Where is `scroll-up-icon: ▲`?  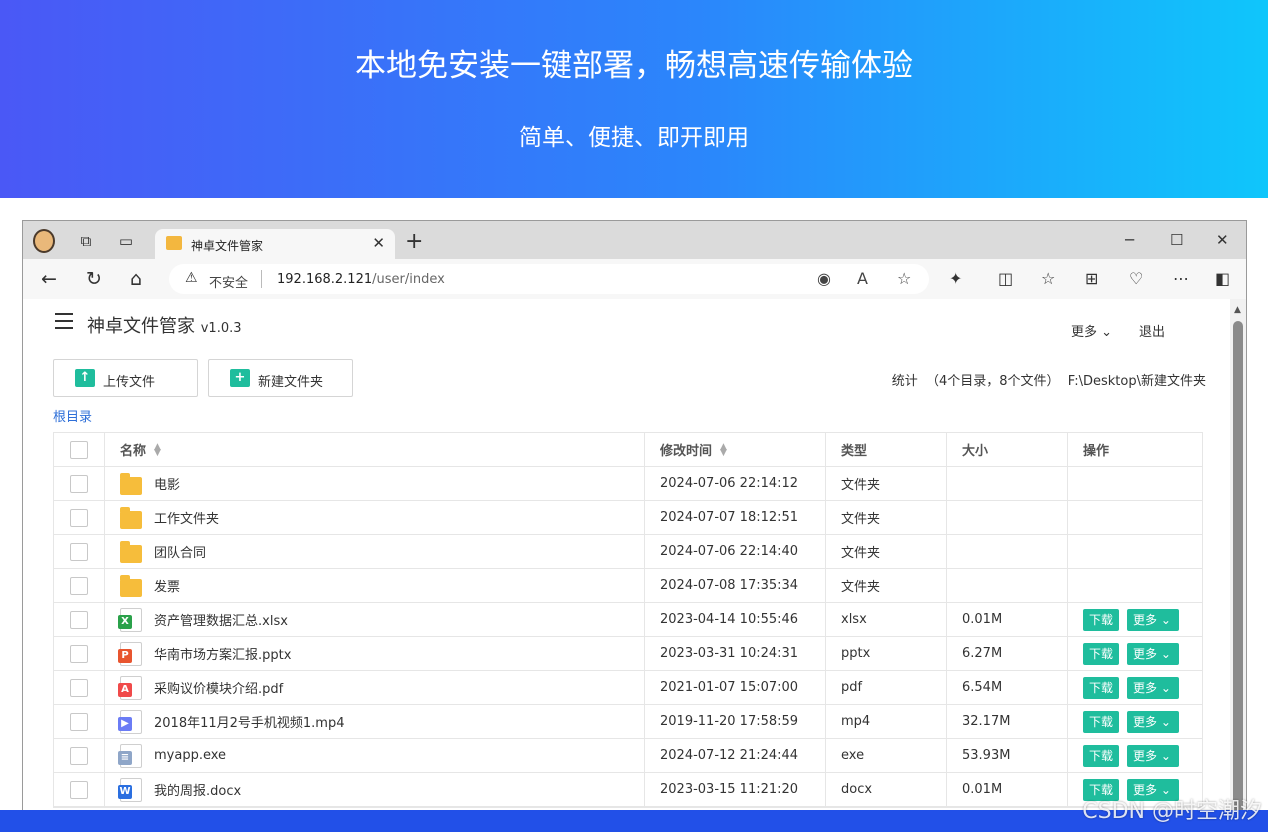 scroll-up-icon: ▲ is located at coordinates (1237, 310).